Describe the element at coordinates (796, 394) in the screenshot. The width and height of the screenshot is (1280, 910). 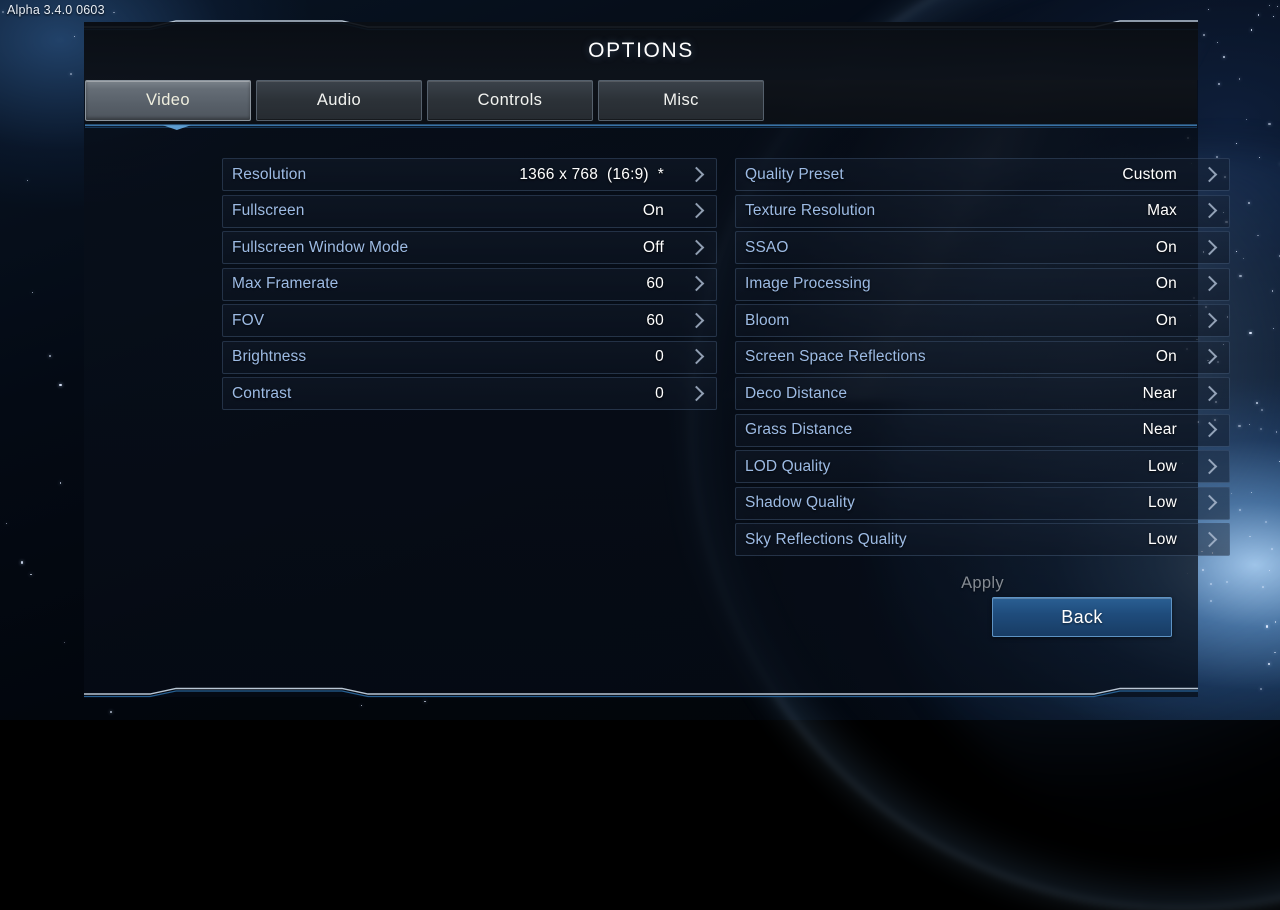
I see `setting-label: Deco Distance` at that location.